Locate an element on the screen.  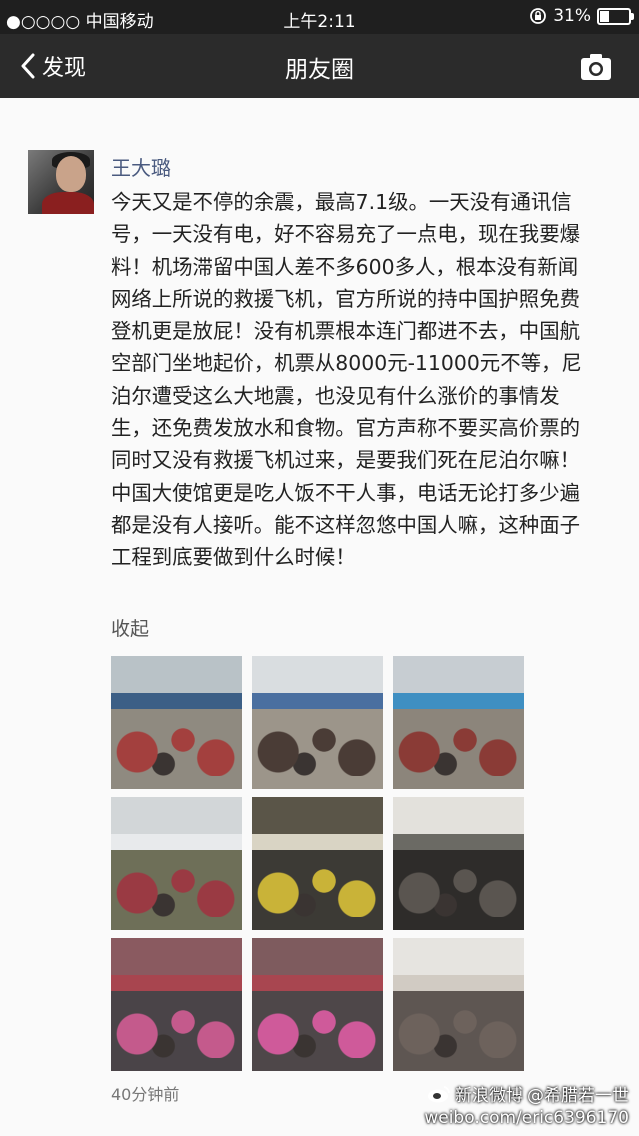
weibo-logo-icon is located at coordinates (439, 1093).